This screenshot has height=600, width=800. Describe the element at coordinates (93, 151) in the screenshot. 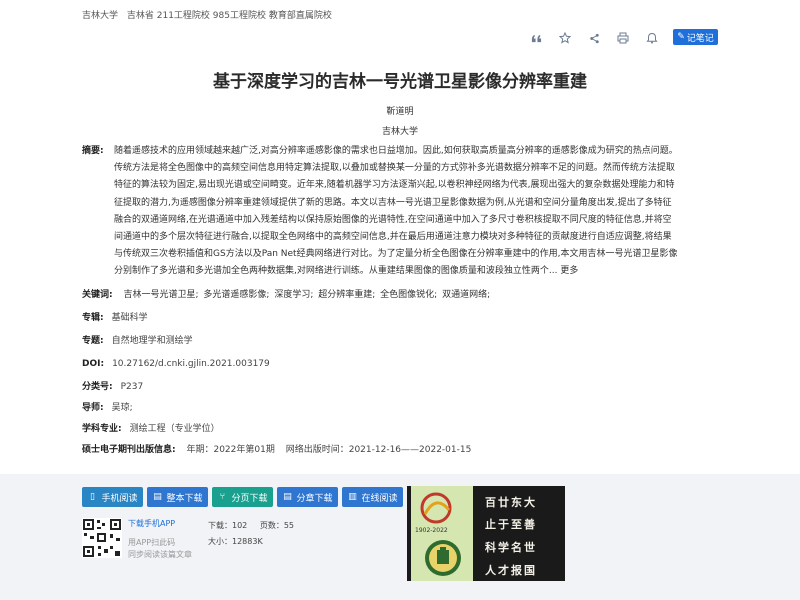

I see `abstract-label: 摘要:` at that location.